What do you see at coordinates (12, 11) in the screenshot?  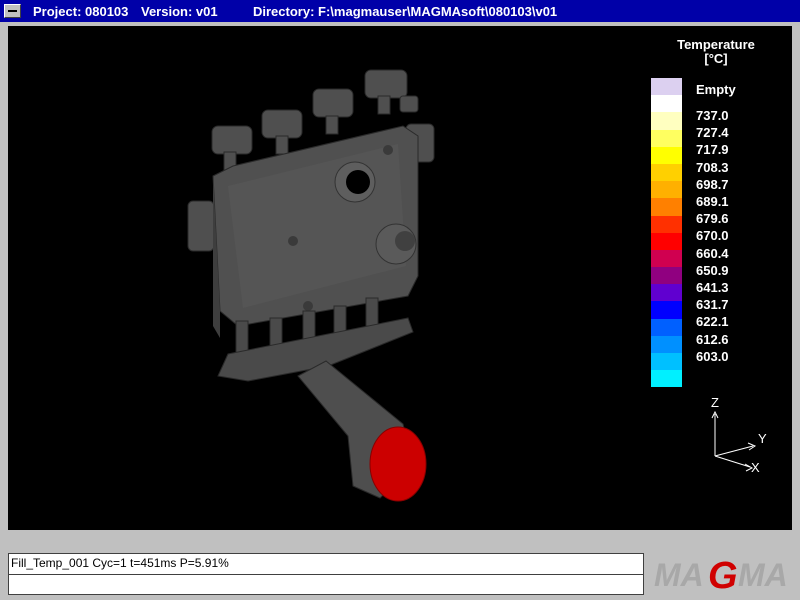 I see `system-menu-icon` at bounding box center [12, 11].